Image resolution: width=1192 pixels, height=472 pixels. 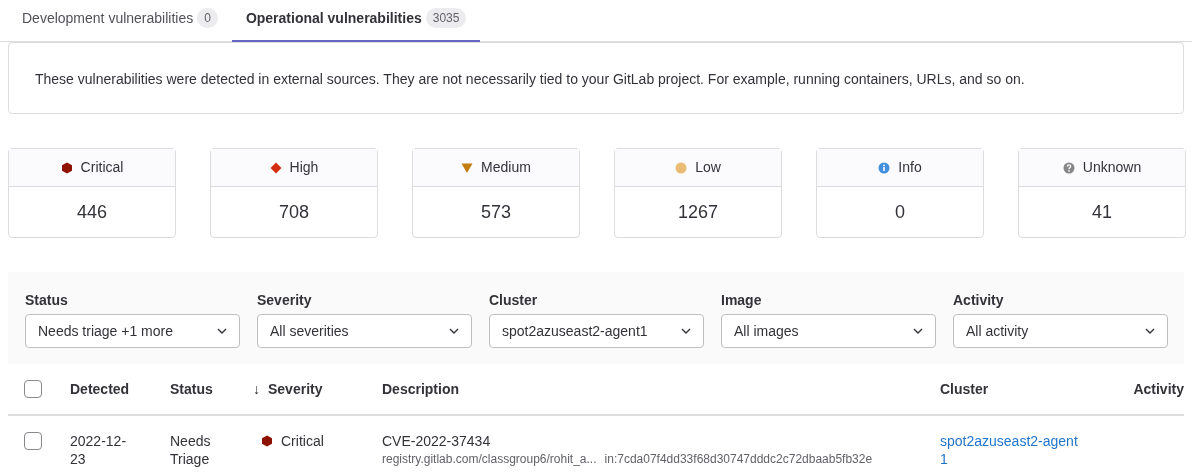 What do you see at coordinates (120, 21) in the screenshot?
I see `tab: Development vulnerabilities 0` at bounding box center [120, 21].